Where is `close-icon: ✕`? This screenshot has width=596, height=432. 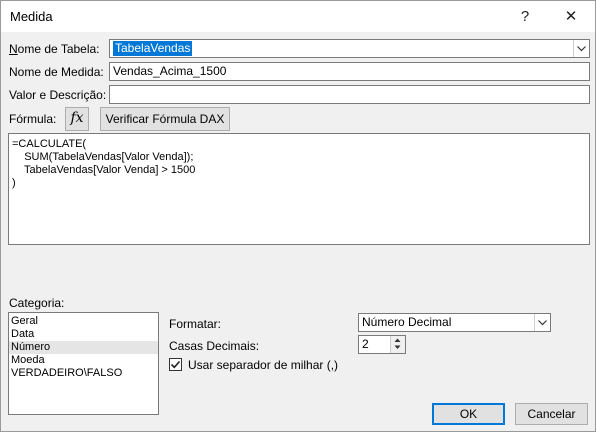 close-icon: ✕ is located at coordinates (571, 16).